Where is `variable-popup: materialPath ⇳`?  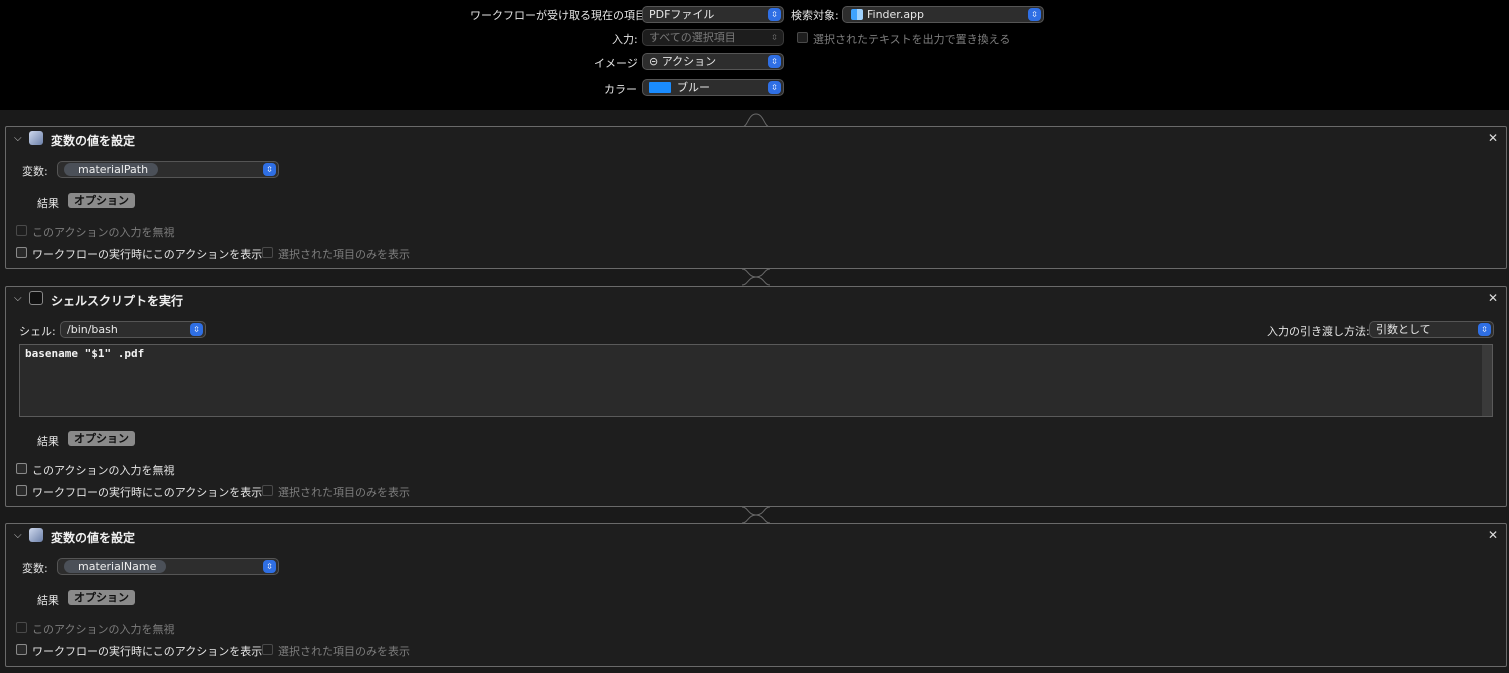 variable-popup: materialPath ⇳ is located at coordinates (168, 169).